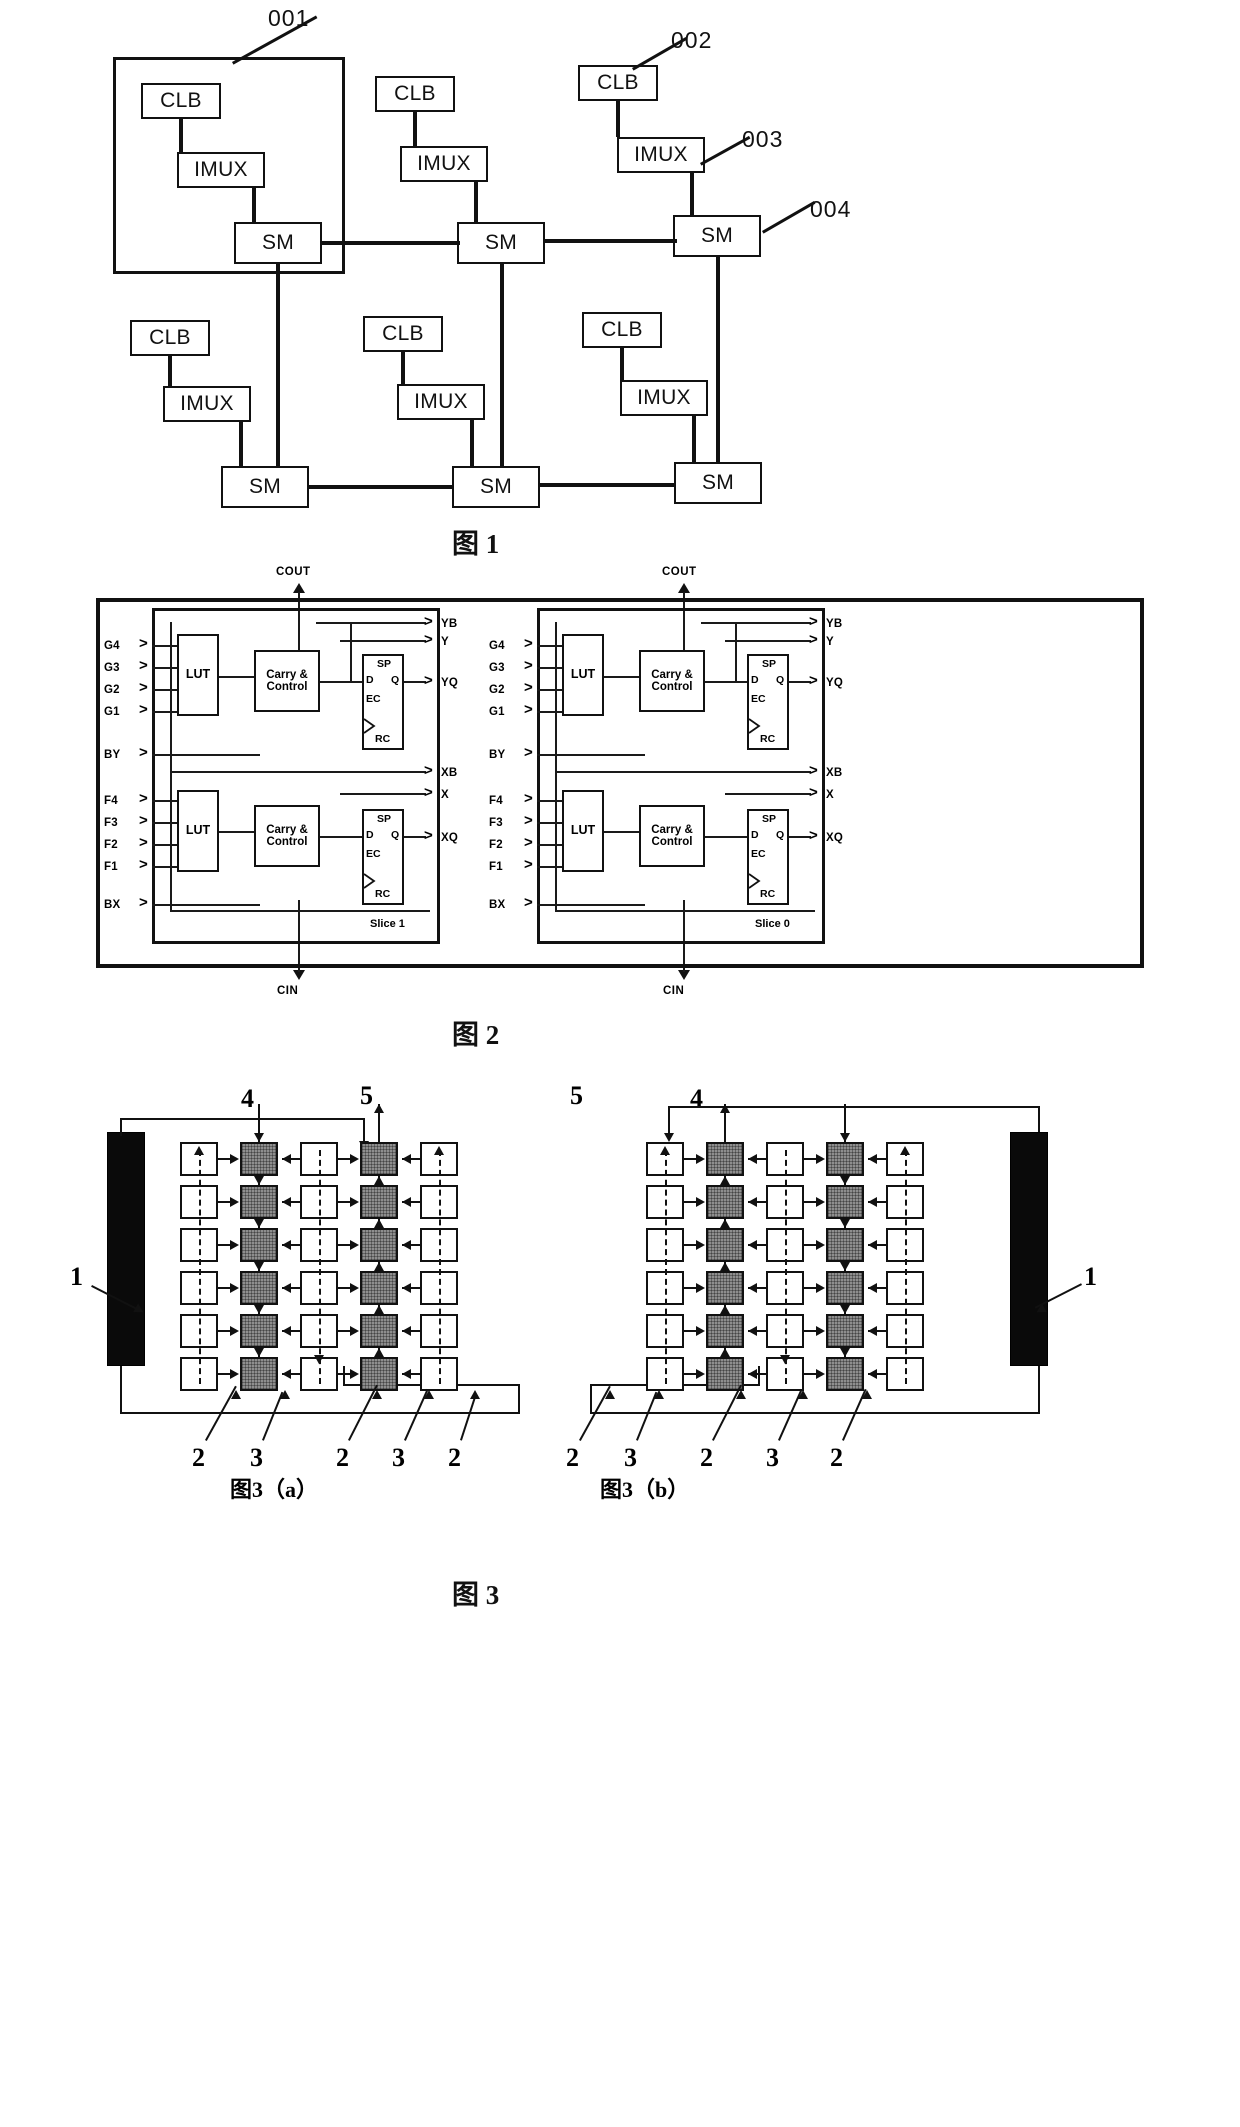 The image size is (1240, 2127). Describe the element at coordinates (700, 1331) in the screenshot. I see `fig3b-h-r5a-arrow` at that location.